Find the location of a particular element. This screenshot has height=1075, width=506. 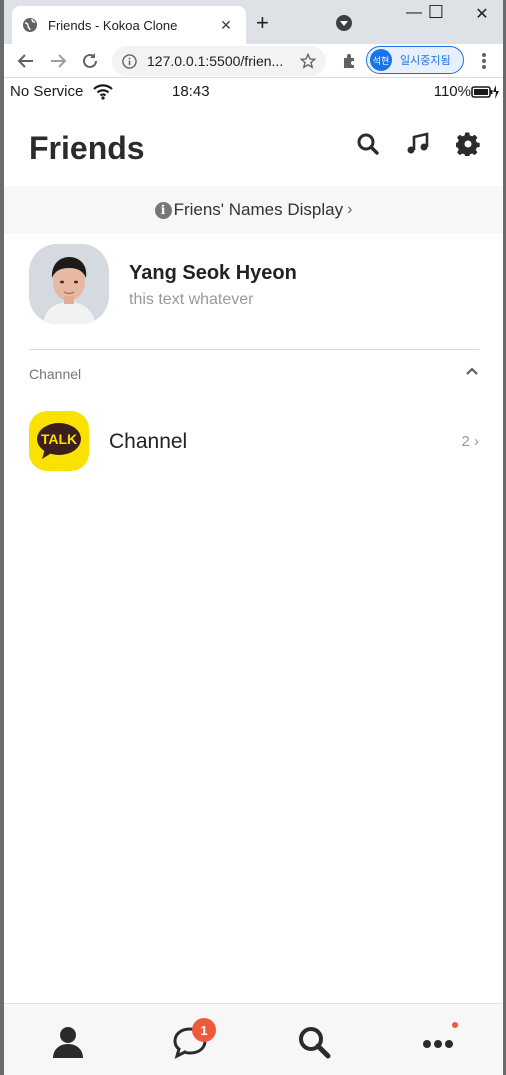

profile-avatar: 석현 is located at coordinates (381, 60).